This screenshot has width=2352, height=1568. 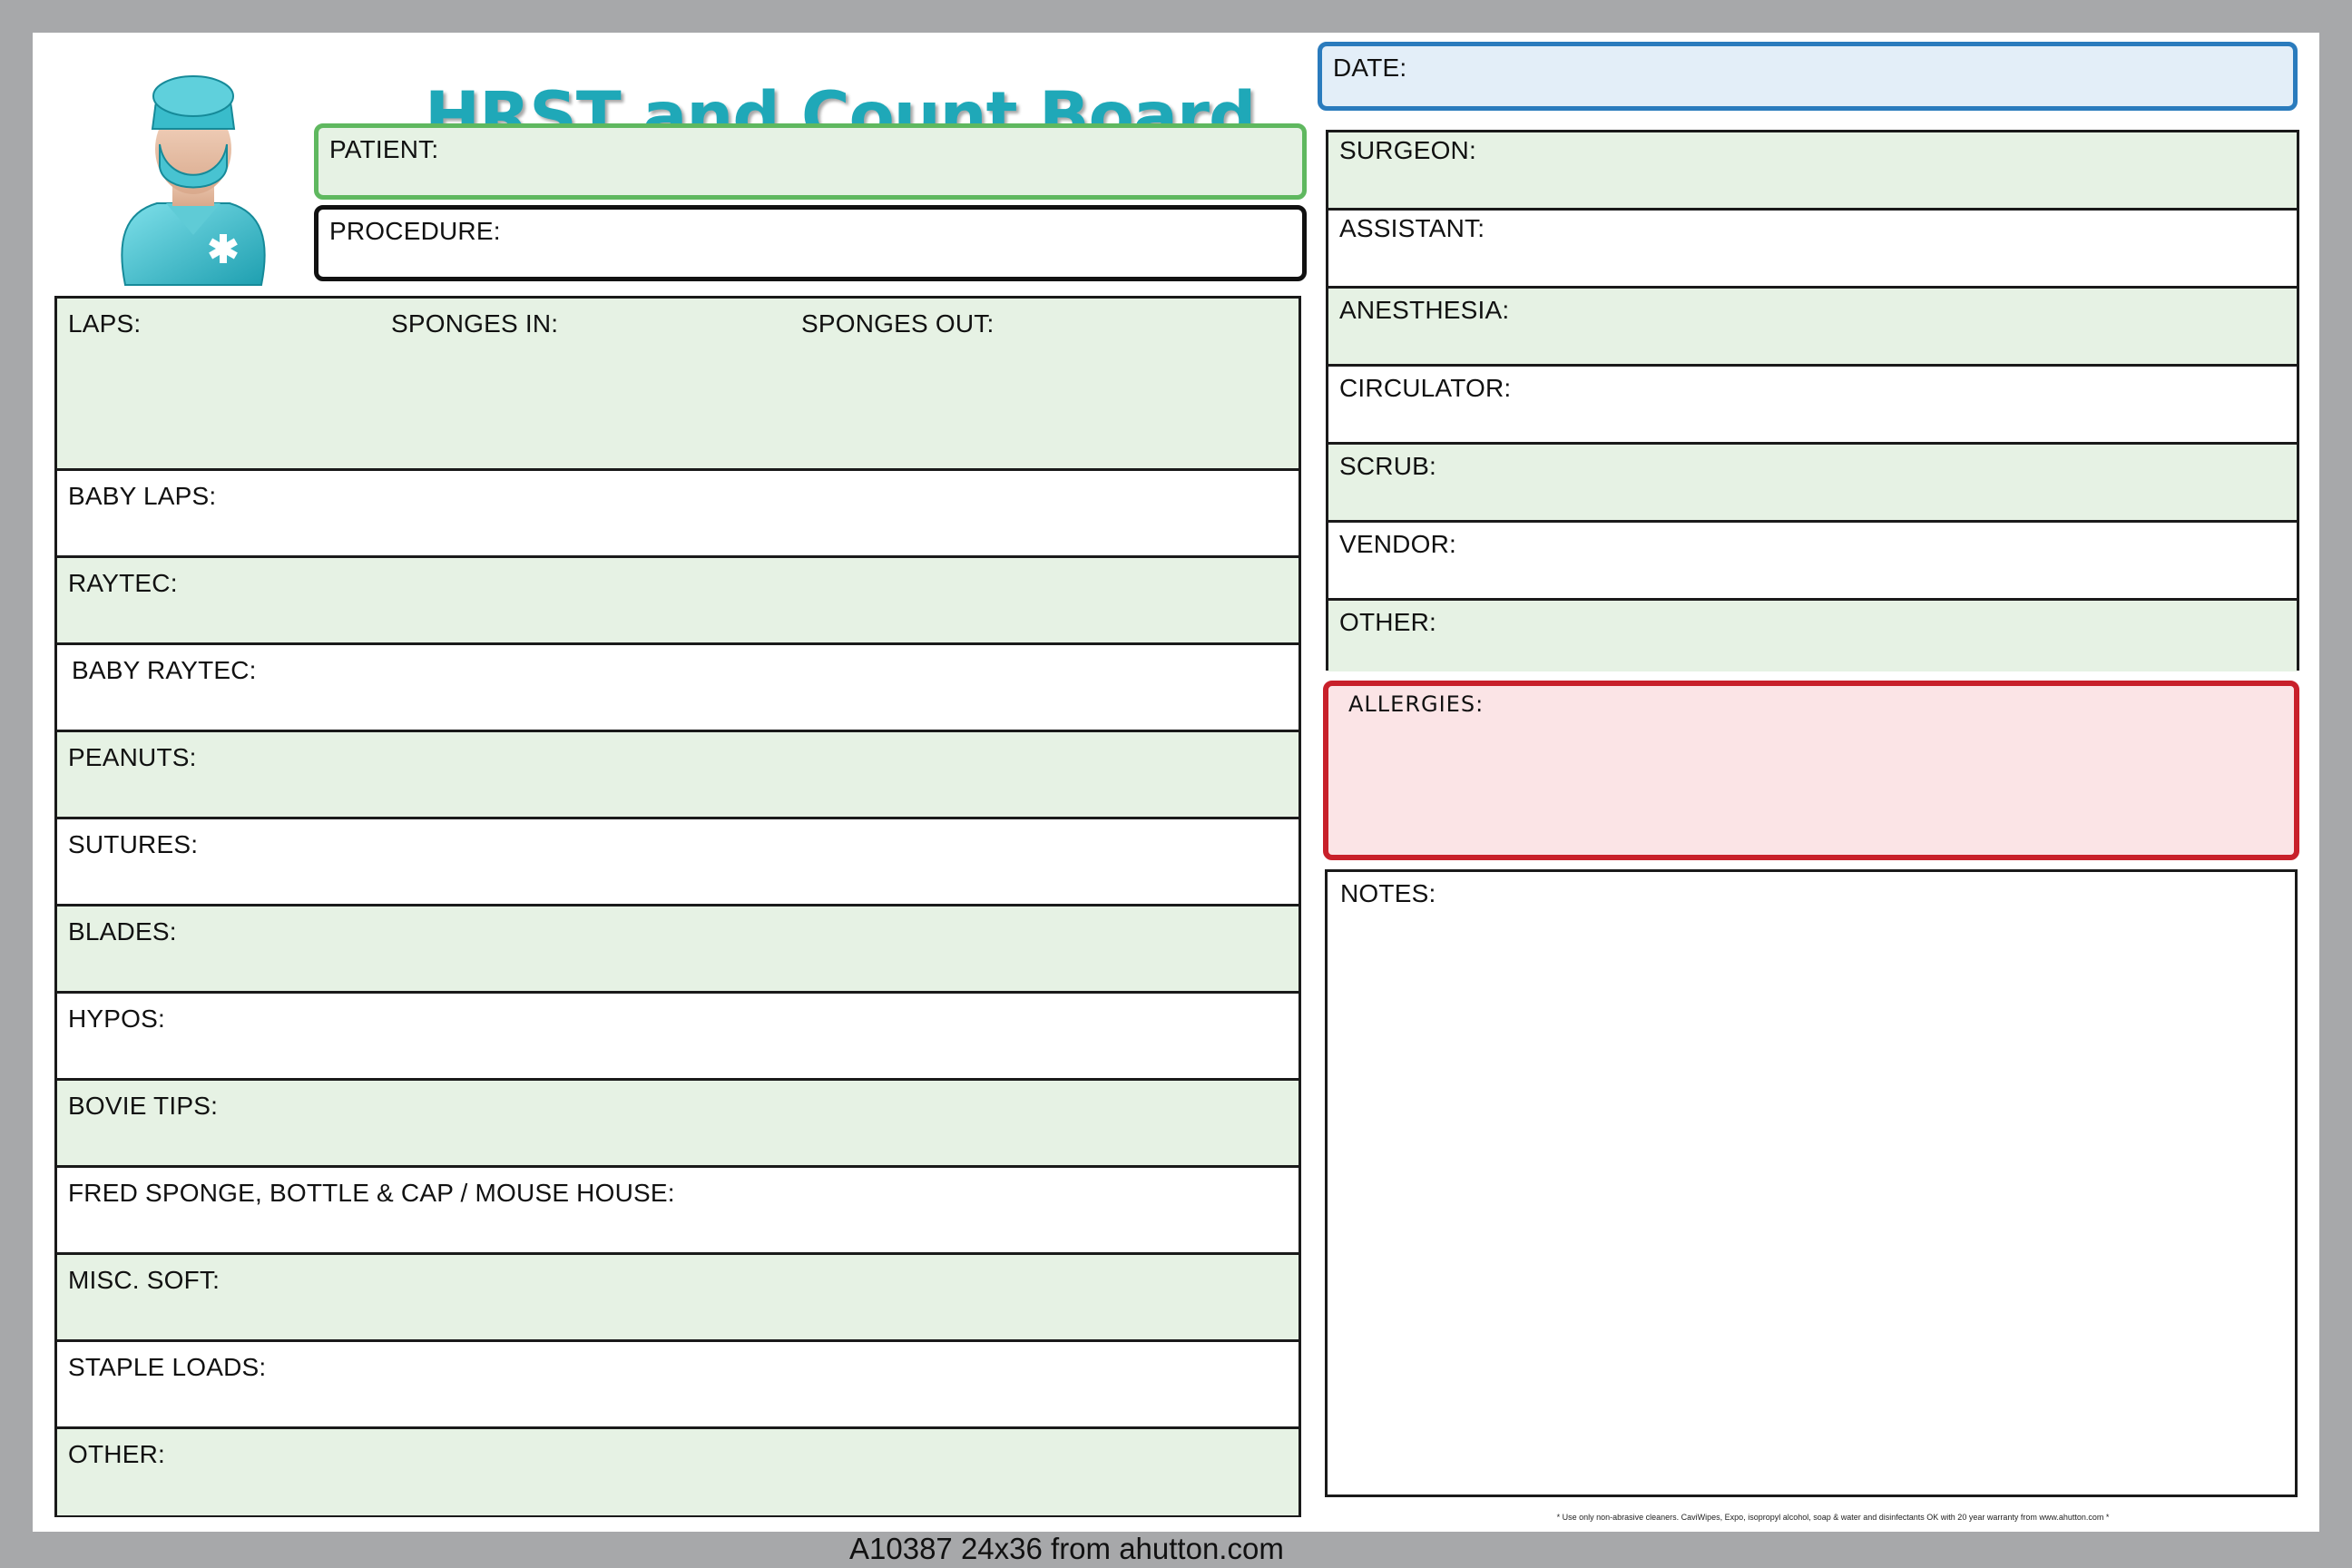 I want to click on staff-row-assistant: ASSISTANT:, so click(x=1812, y=250).